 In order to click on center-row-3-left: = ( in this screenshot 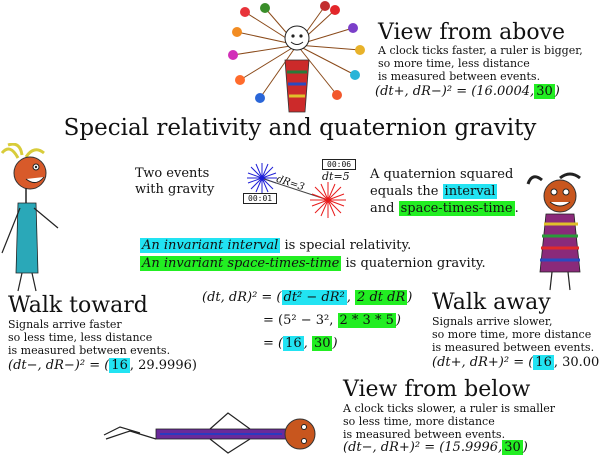, I will do `click(273, 343)`.